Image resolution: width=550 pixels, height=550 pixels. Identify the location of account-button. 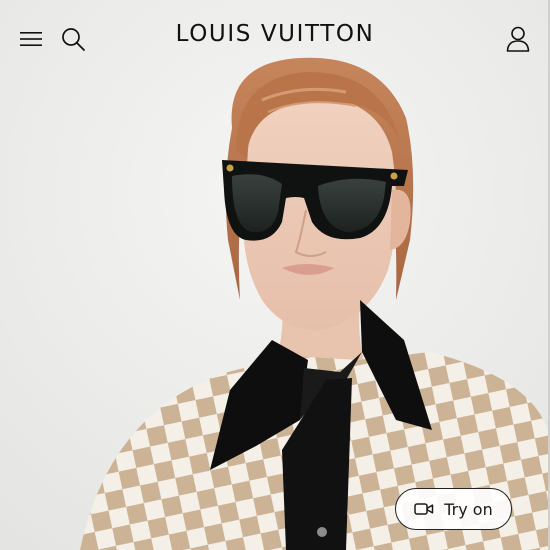
(518, 39).